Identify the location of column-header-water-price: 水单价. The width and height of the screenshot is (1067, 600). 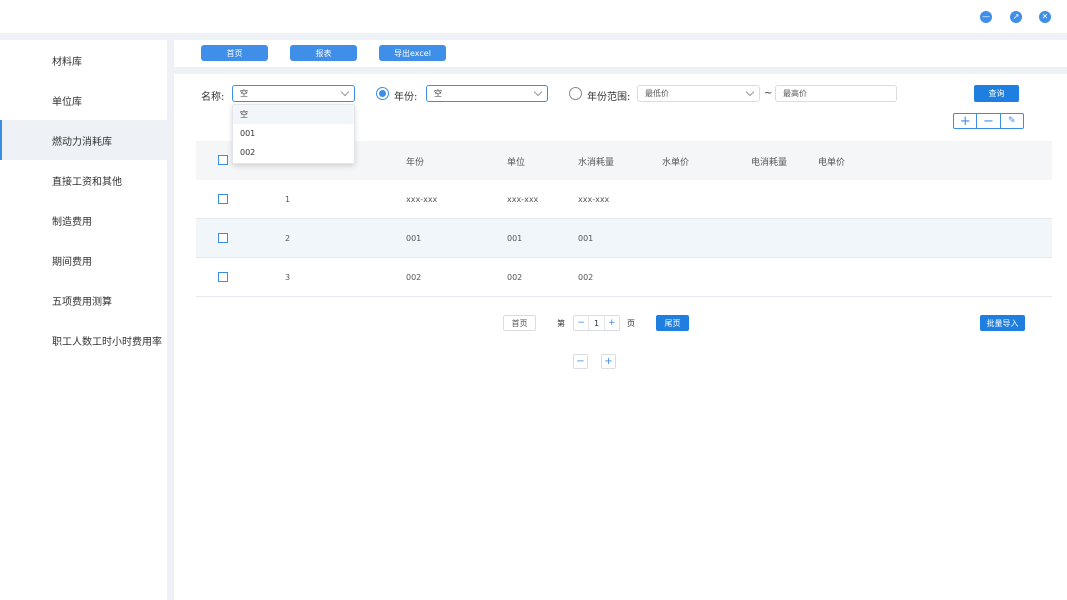
(675, 161).